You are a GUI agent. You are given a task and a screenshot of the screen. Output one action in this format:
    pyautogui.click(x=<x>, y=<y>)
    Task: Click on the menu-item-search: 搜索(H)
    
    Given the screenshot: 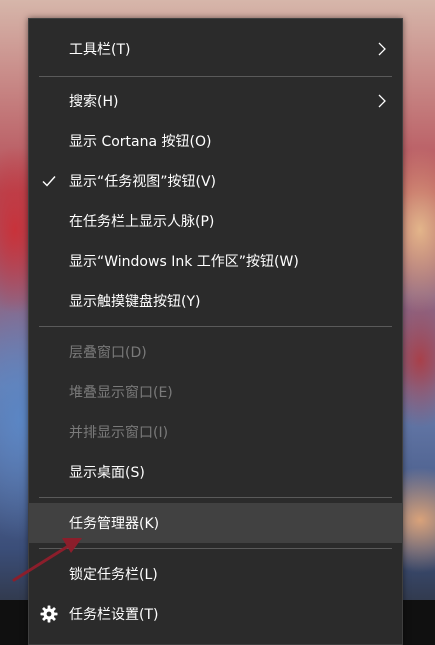 What is the action you would take?
    pyautogui.click(x=215, y=101)
    